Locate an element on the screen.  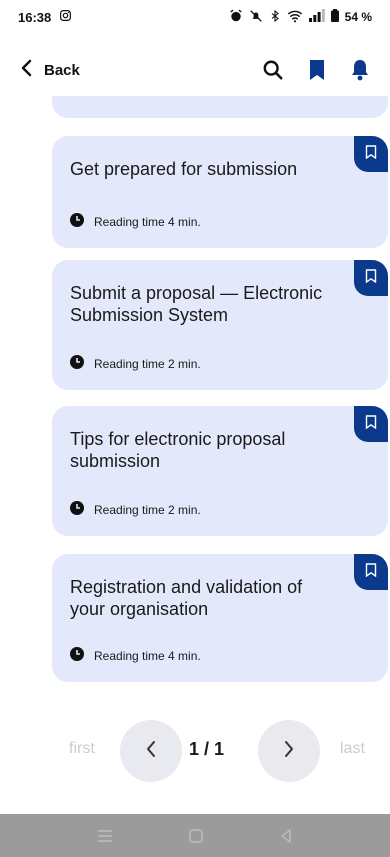
status-icons: 54 % is located at coordinates (300, 17).